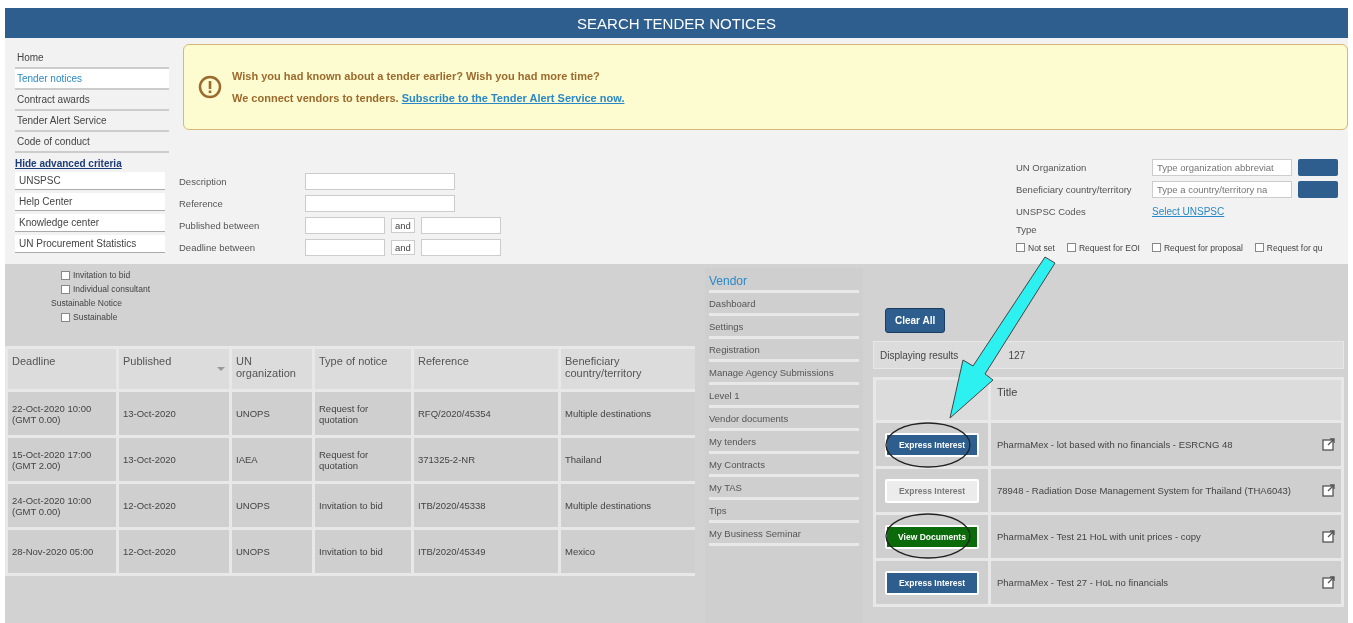 The image size is (1353, 623). Describe the element at coordinates (37, 465) in the screenshot. I see `time-zone: (GMT 2.00)` at that location.